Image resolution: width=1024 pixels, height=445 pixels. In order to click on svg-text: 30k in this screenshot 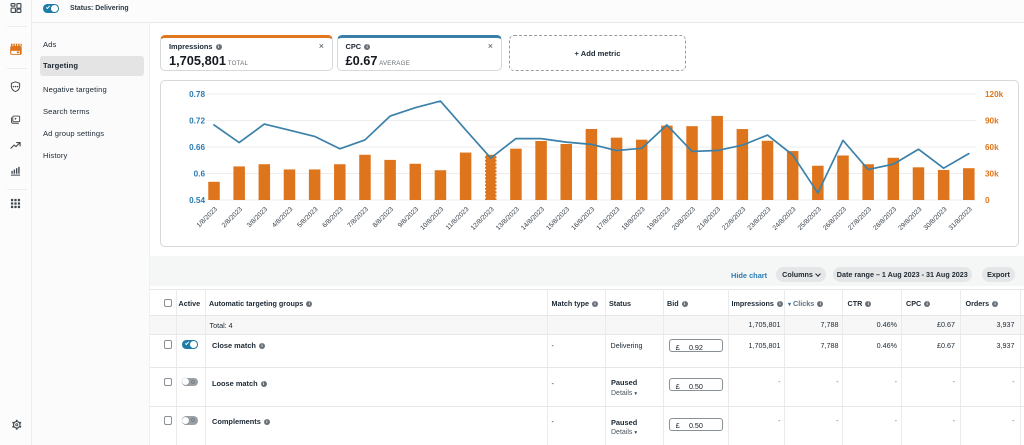, I will do `click(992, 173)`.